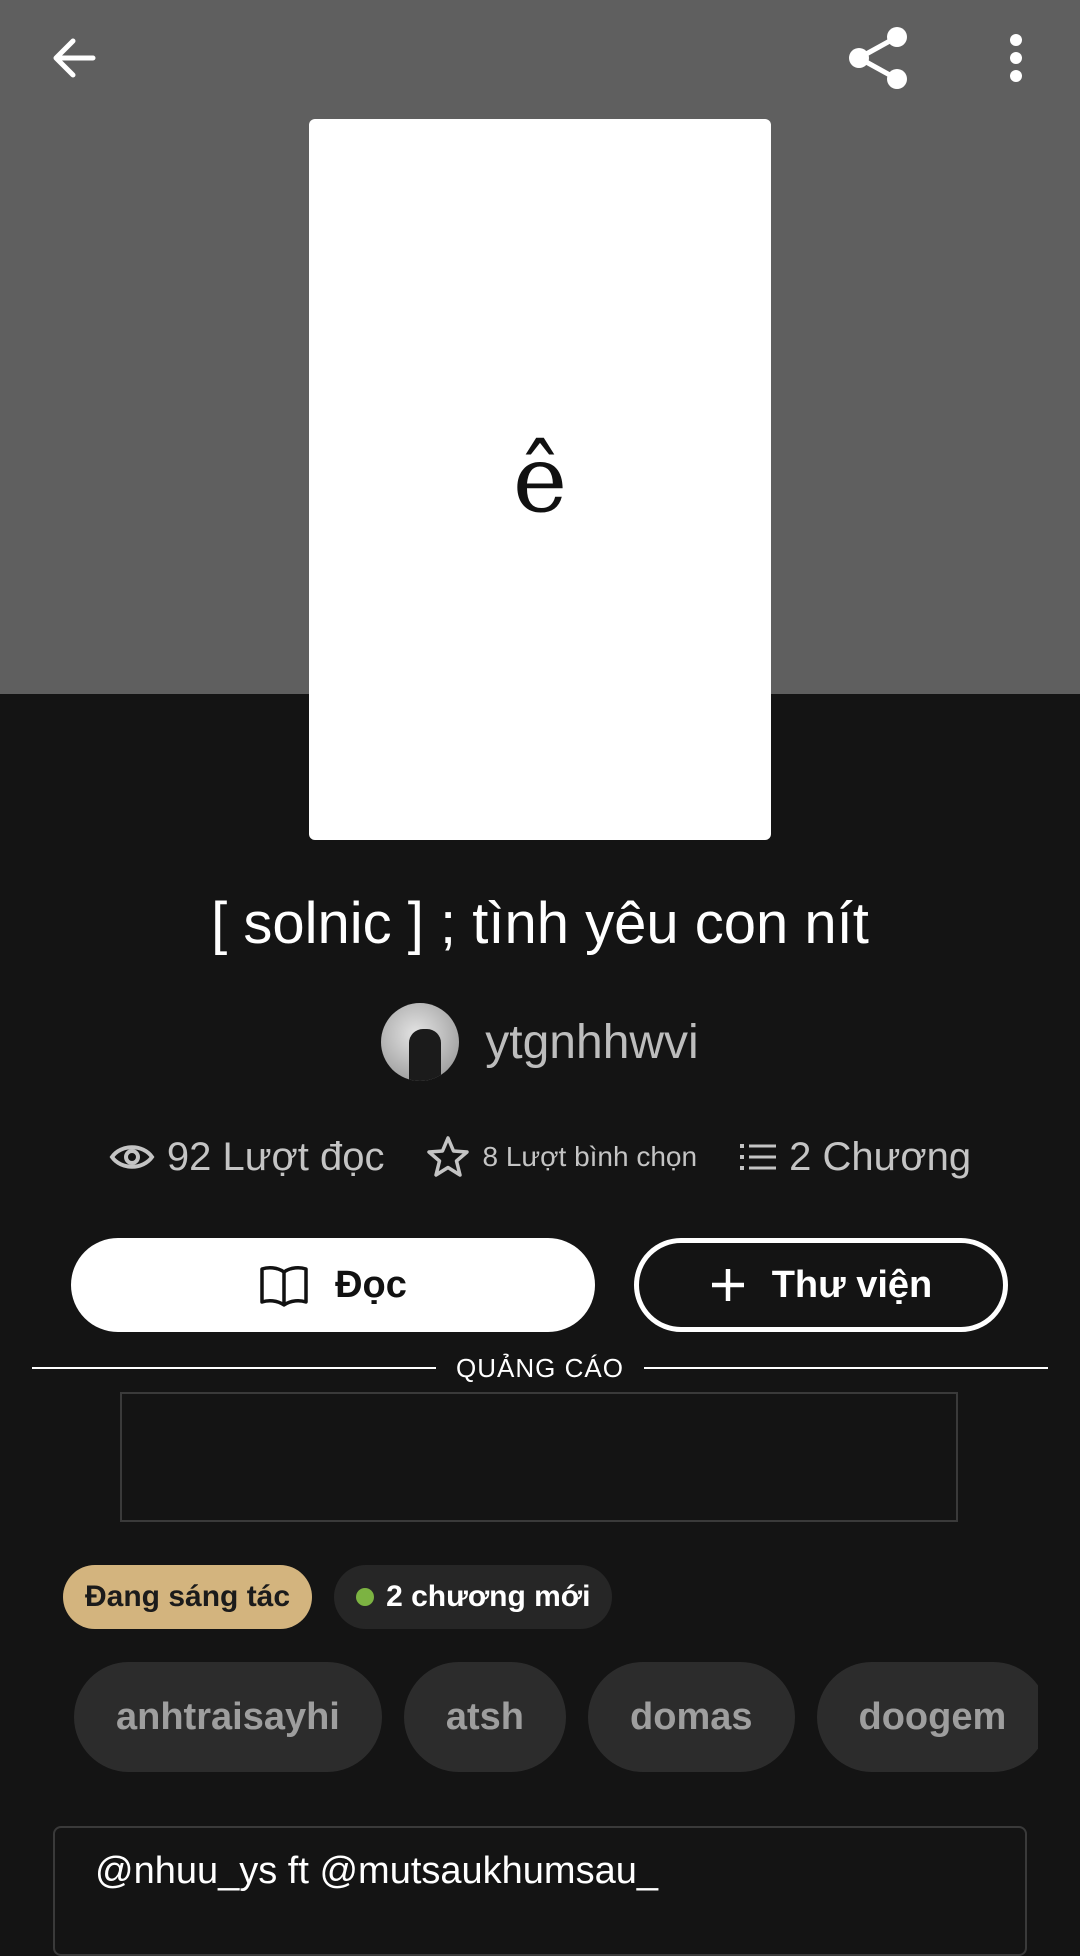 This screenshot has height=1956, width=1080. I want to click on cover-text: ê, so click(540, 479).